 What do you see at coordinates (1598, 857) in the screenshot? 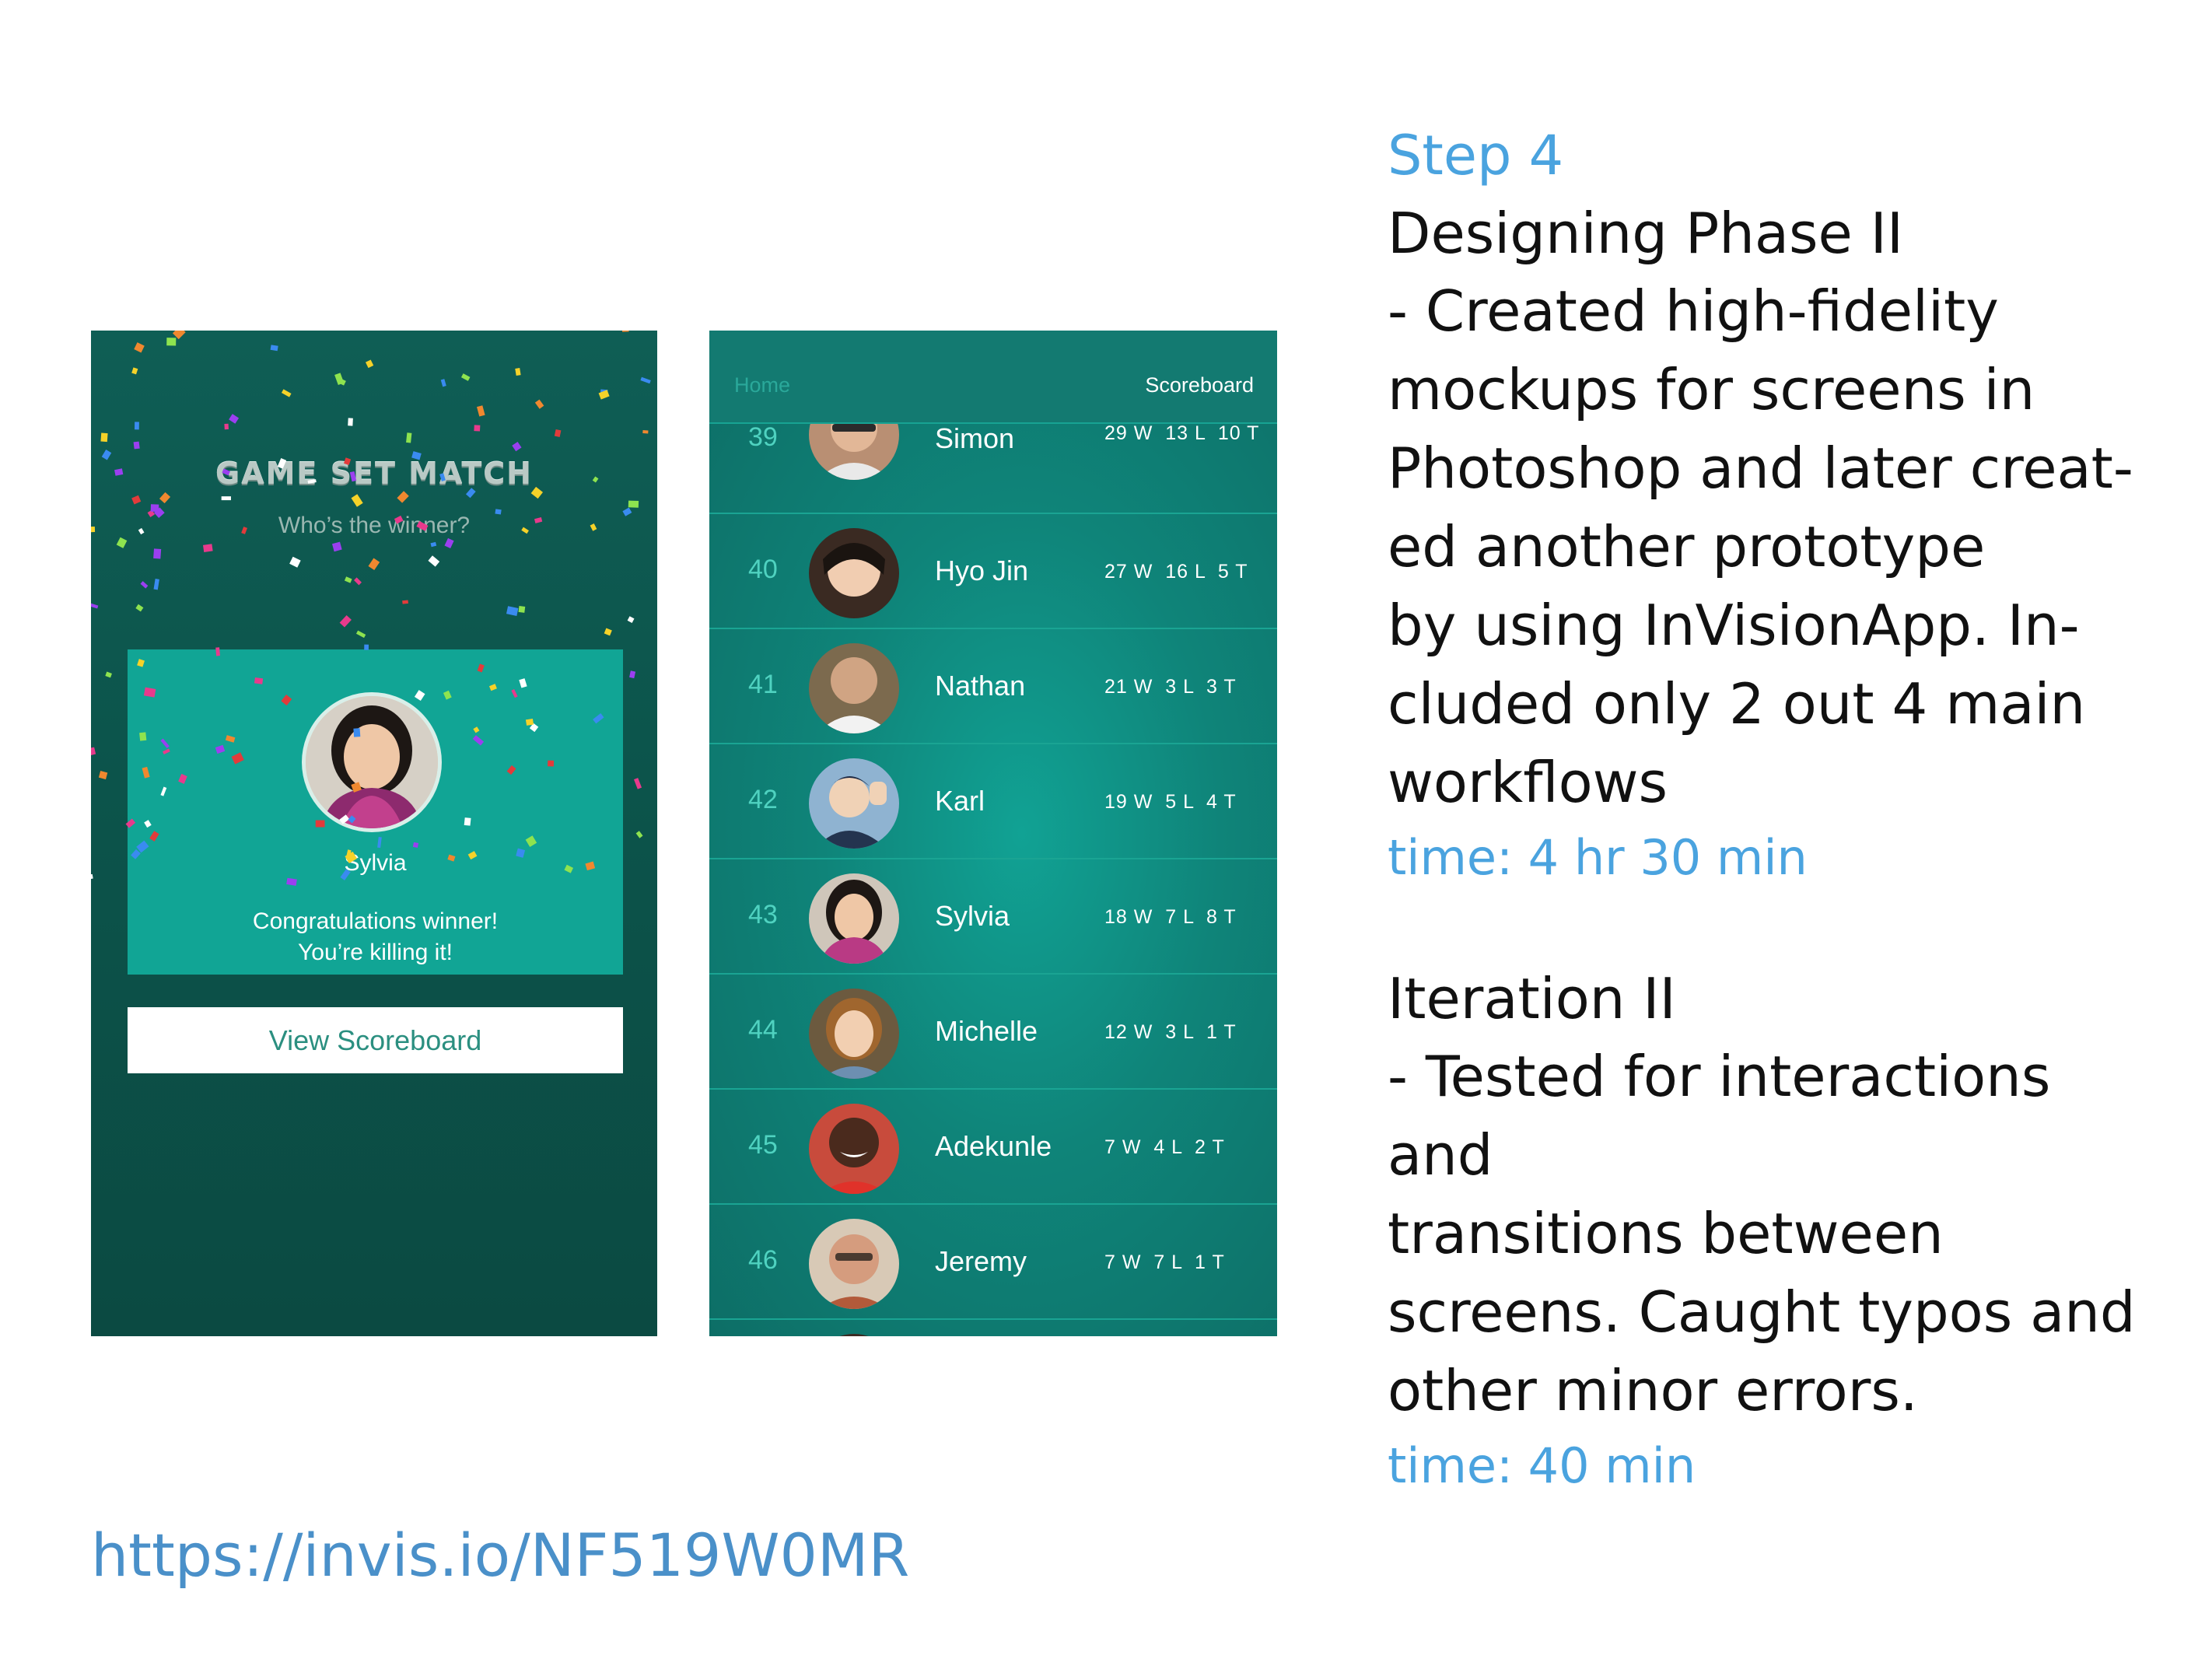
I see `phase-time: time: 4 hr 30 min` at bounding box center [1598, 857].